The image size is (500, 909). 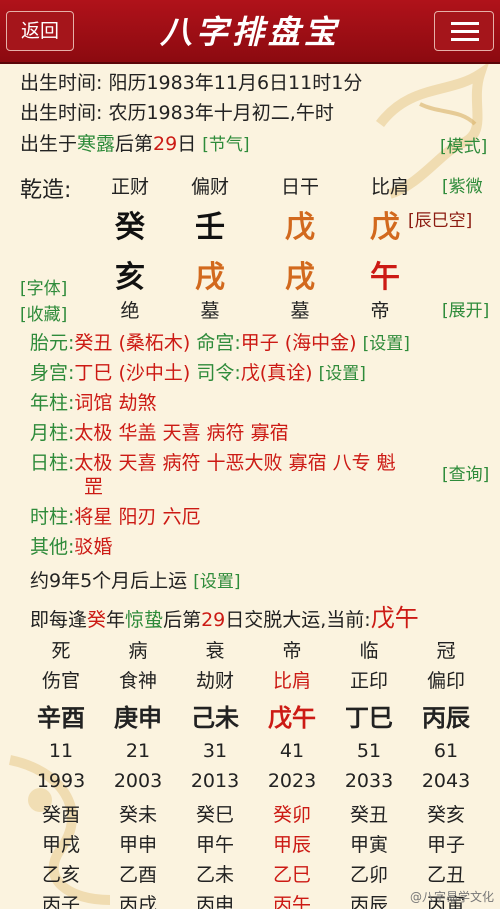 What do you see at coordinates (130, 227) in the screenshot?
I see `year-stem: 癸` at bounding box center [130, 227].